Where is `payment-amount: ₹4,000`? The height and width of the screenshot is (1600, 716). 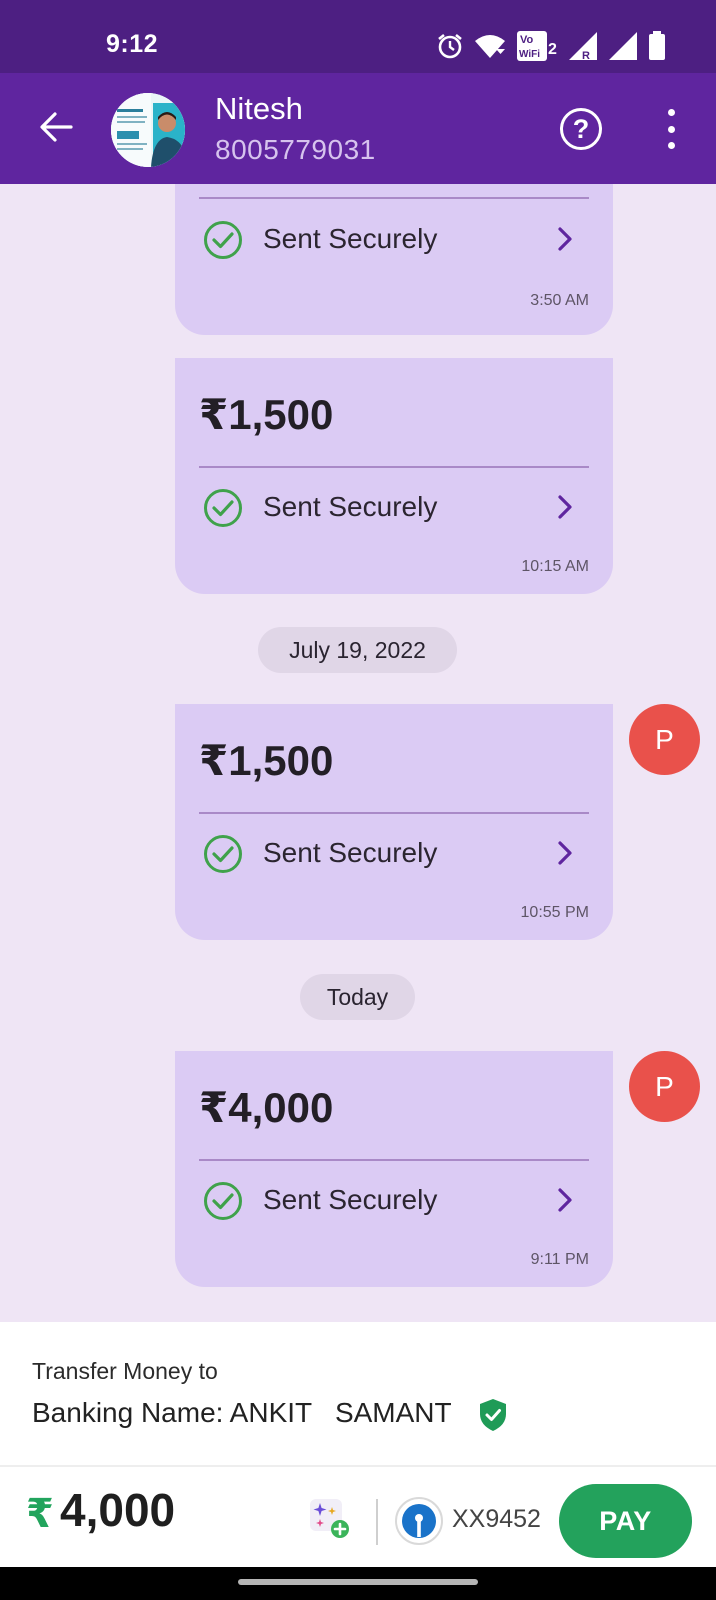
payment-amount: ₹4,000 is located at coordinates (266, 1107).